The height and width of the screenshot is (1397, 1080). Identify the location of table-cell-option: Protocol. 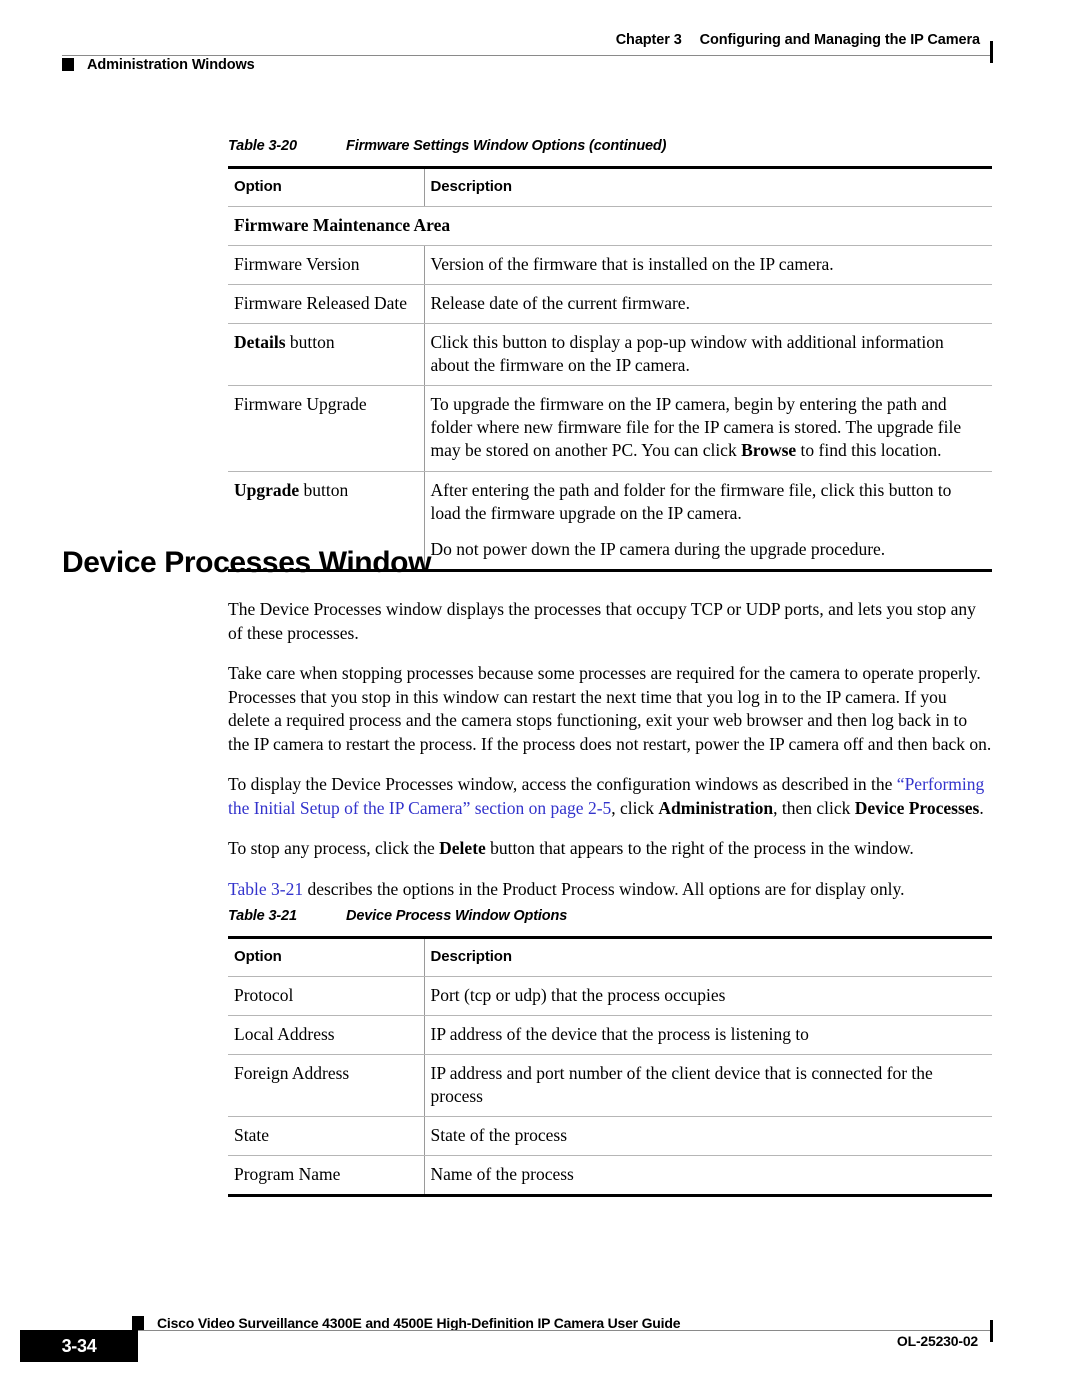
(326, 996).